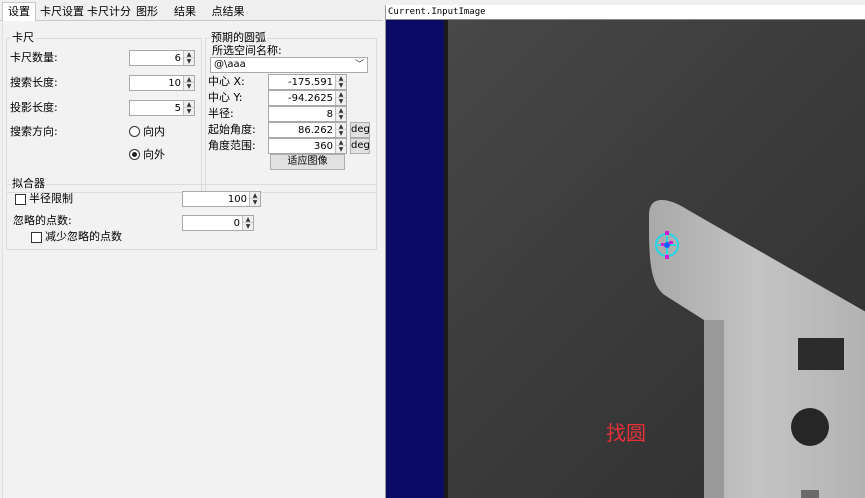 The height and width of the screenshot is (498, 865). Describe the element at coordinates (626, 433) in the screenshot. I see `overlay-label: 找圆` at that location.